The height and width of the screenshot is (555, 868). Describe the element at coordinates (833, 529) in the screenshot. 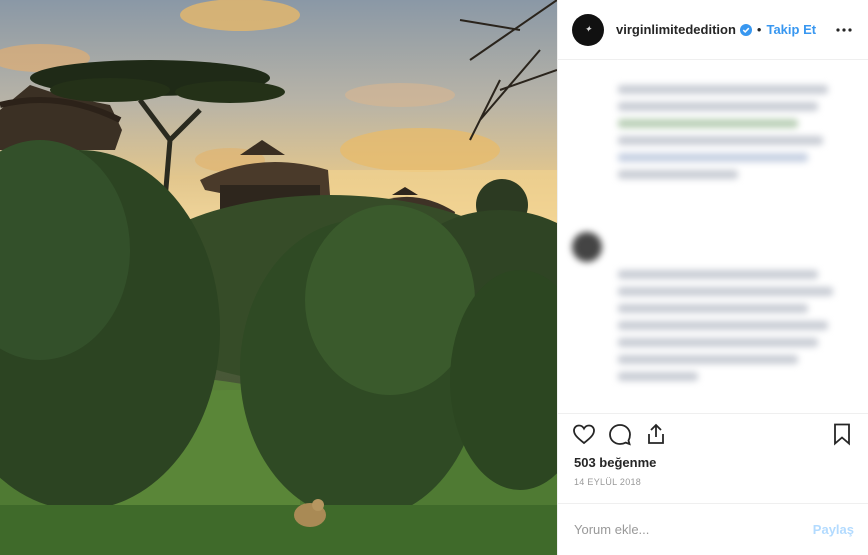

I see `post-comment-button: Paylaş` at that location.